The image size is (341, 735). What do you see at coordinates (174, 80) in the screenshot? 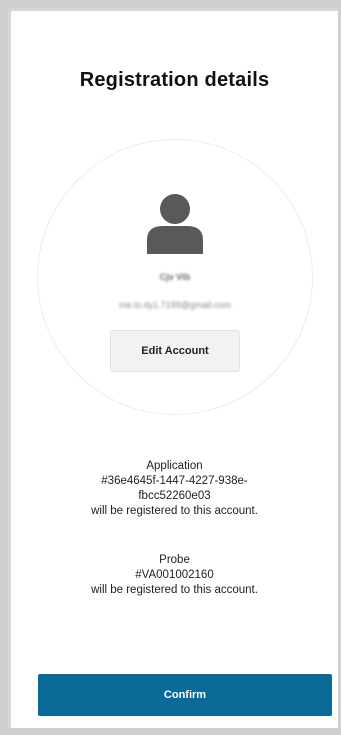
I see `page-title: Registration details` at bounding box center [174, 80].